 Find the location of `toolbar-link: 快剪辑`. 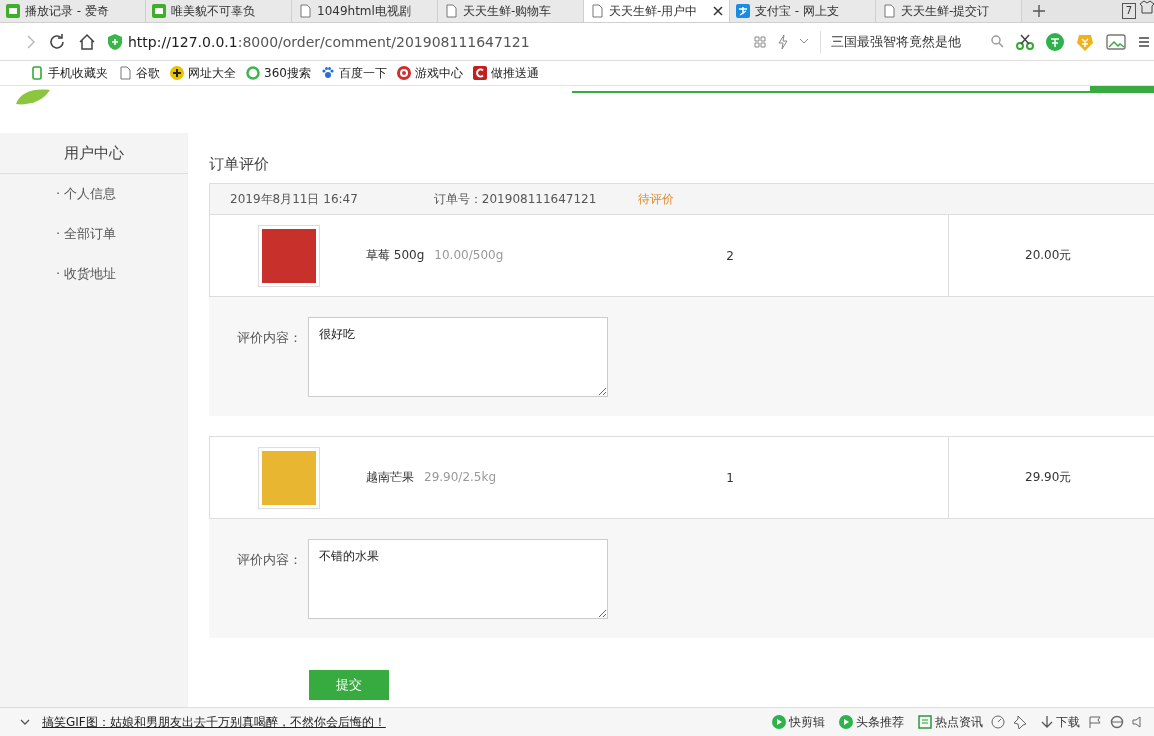

toolbar-link: 快剪辑 is located at coordinates (807, 722).